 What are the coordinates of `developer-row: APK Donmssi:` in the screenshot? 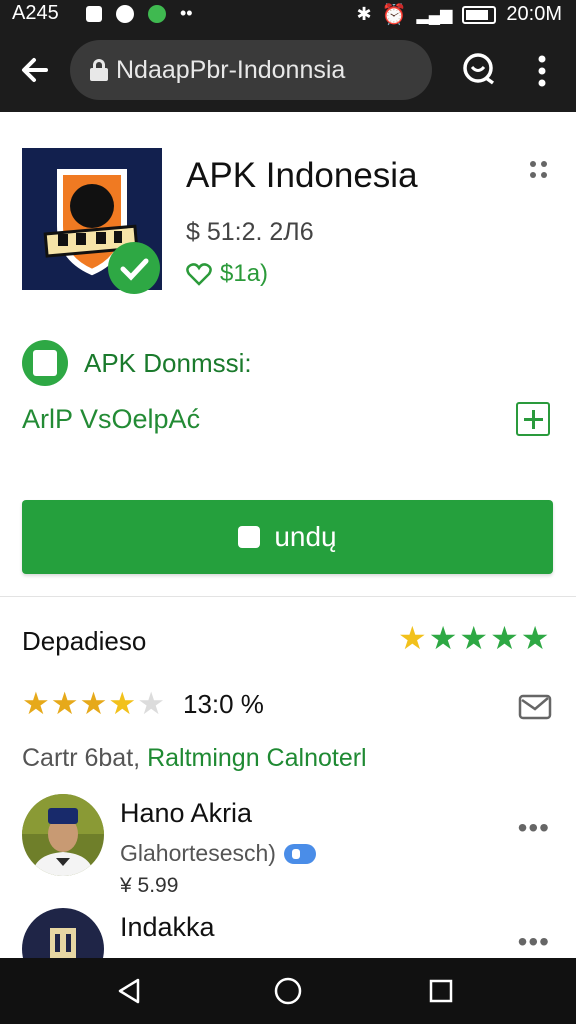 It's located at (137, 363).